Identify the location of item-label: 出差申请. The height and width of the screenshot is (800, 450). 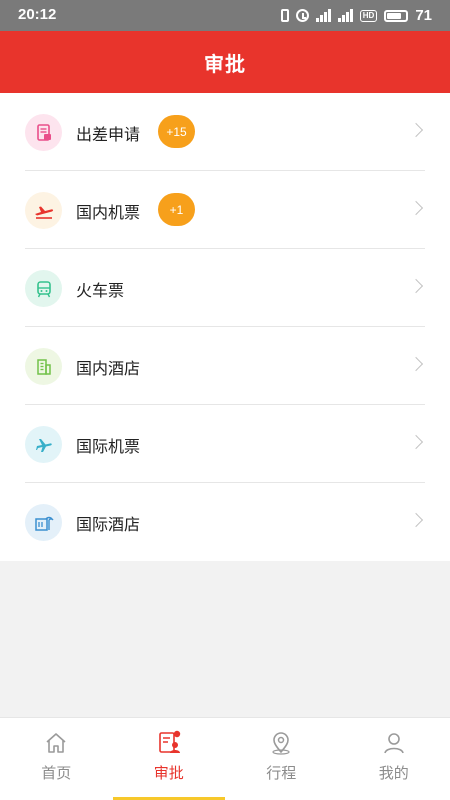
(108, 134).